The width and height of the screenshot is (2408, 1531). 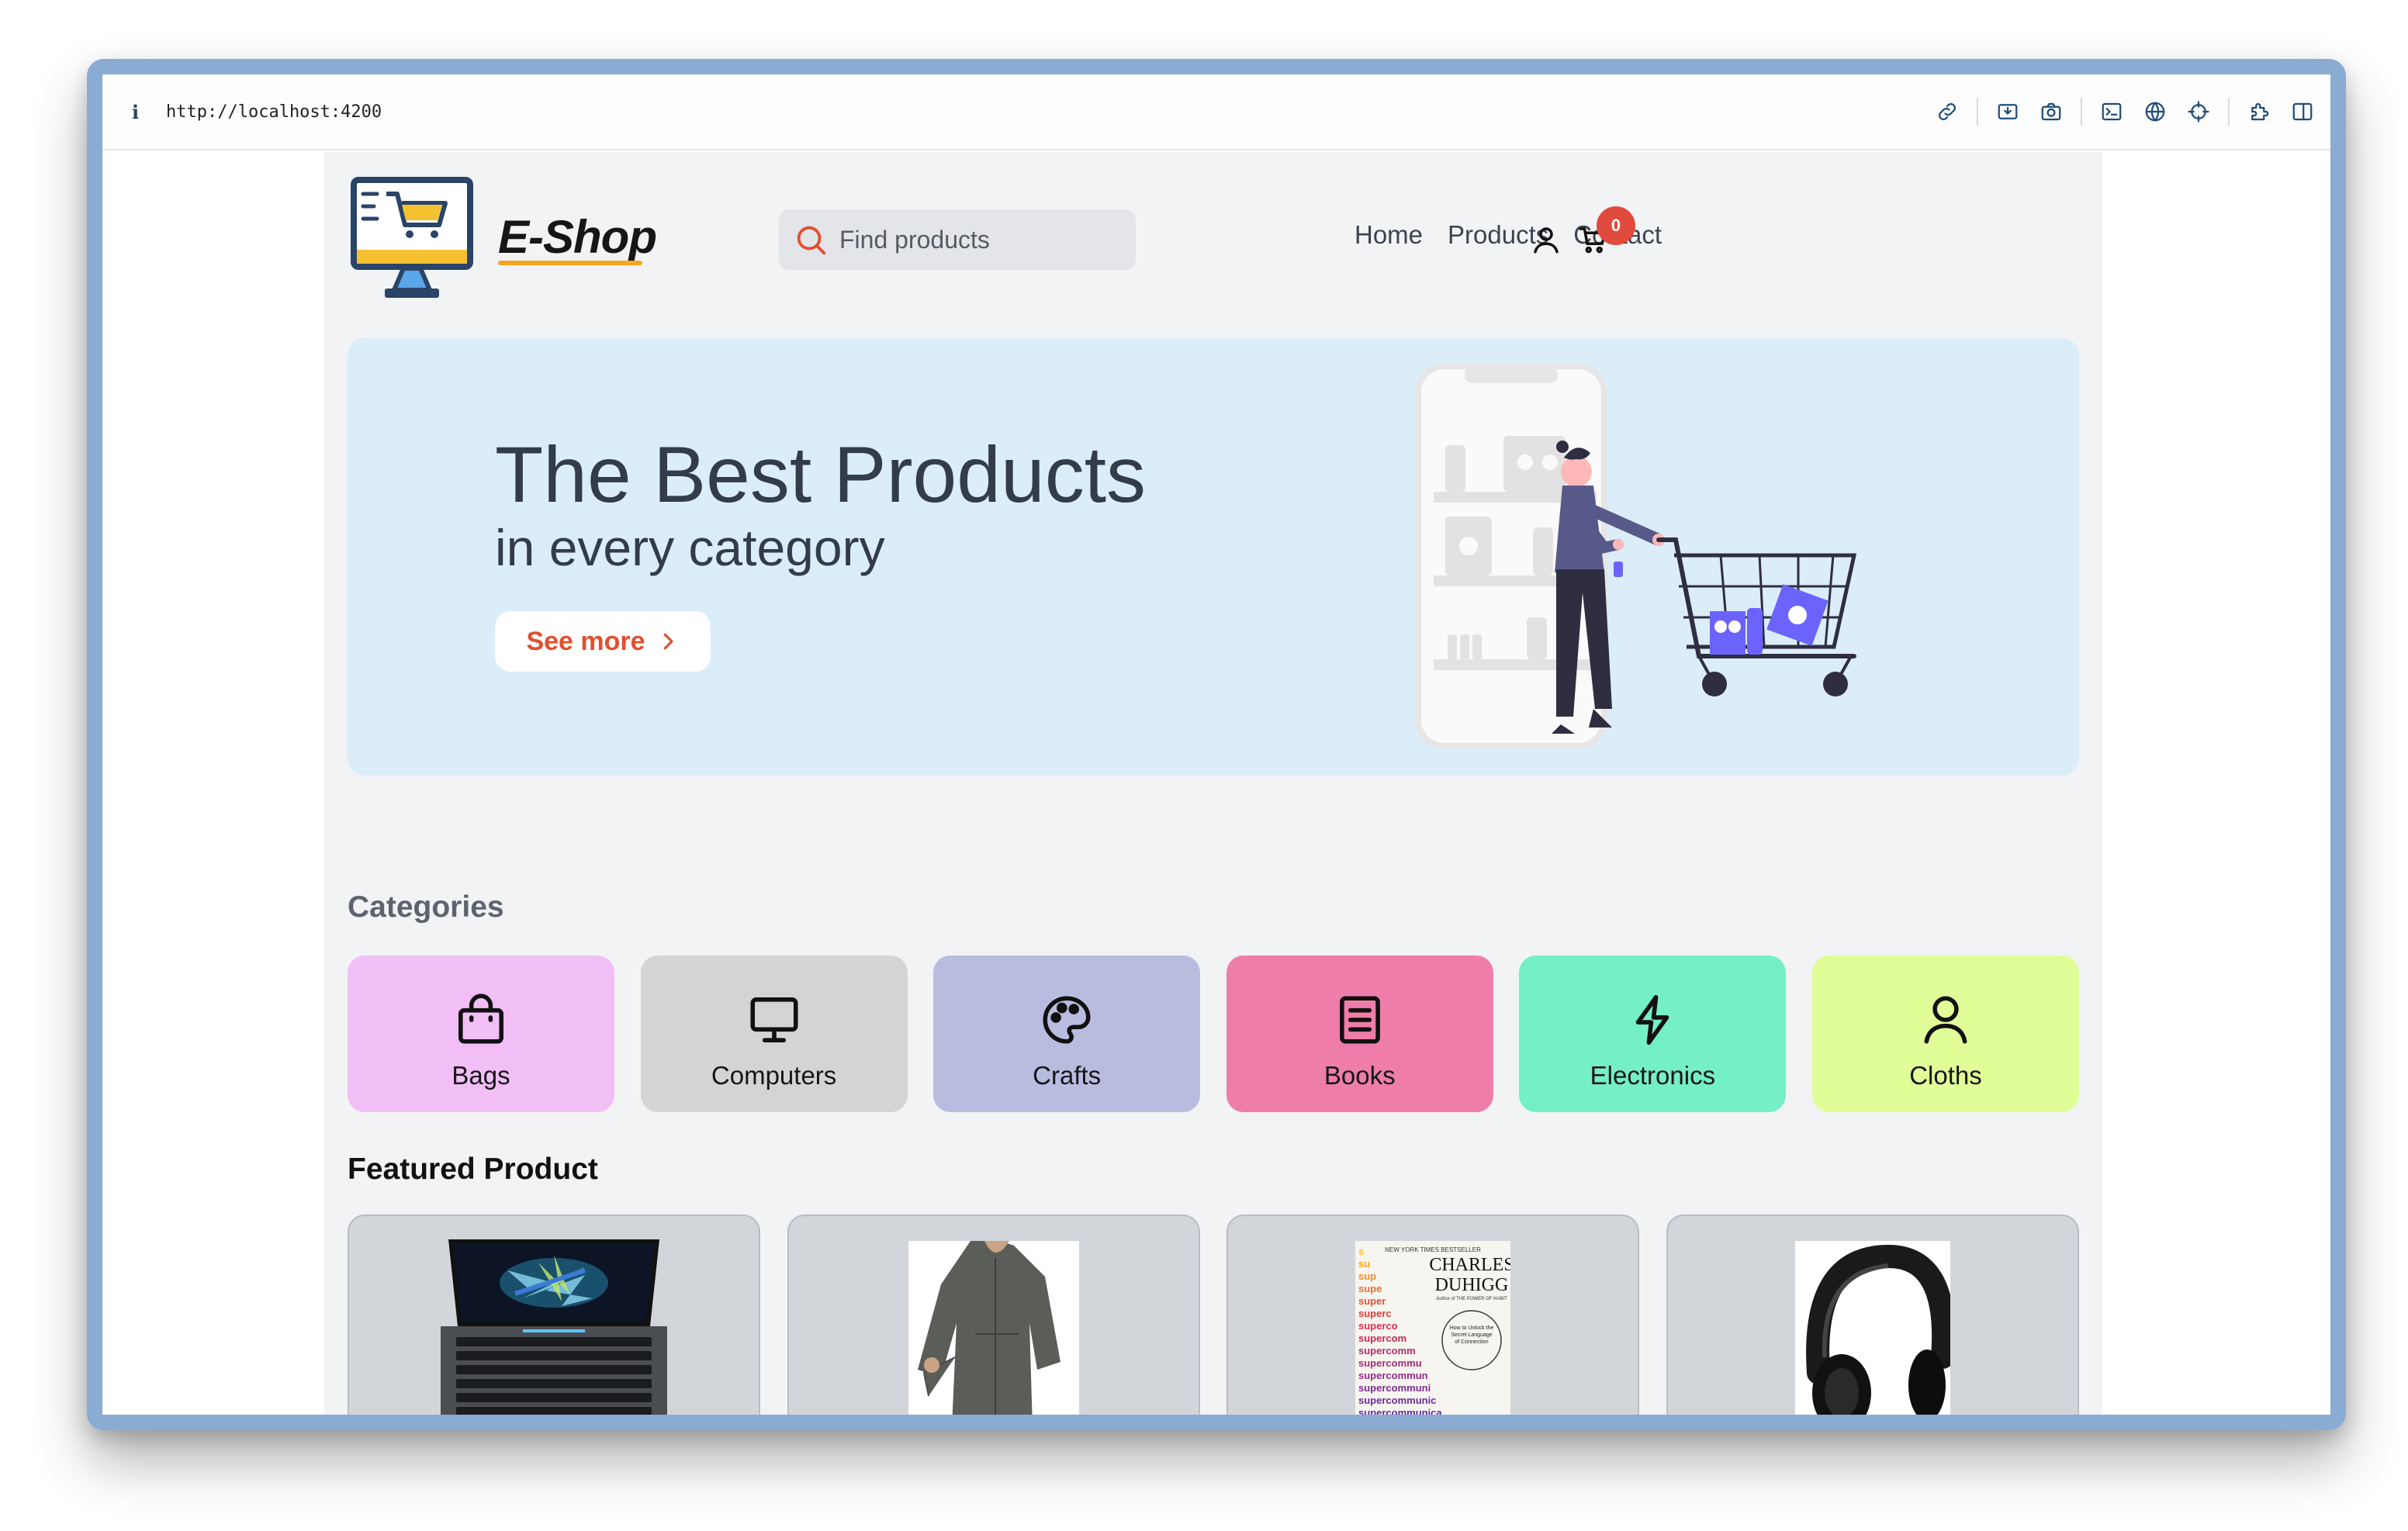 What do you see at coordinates (1388, 235) in the screenshot?
I see `nav-home: Home` at bounding box center [1388, 235].